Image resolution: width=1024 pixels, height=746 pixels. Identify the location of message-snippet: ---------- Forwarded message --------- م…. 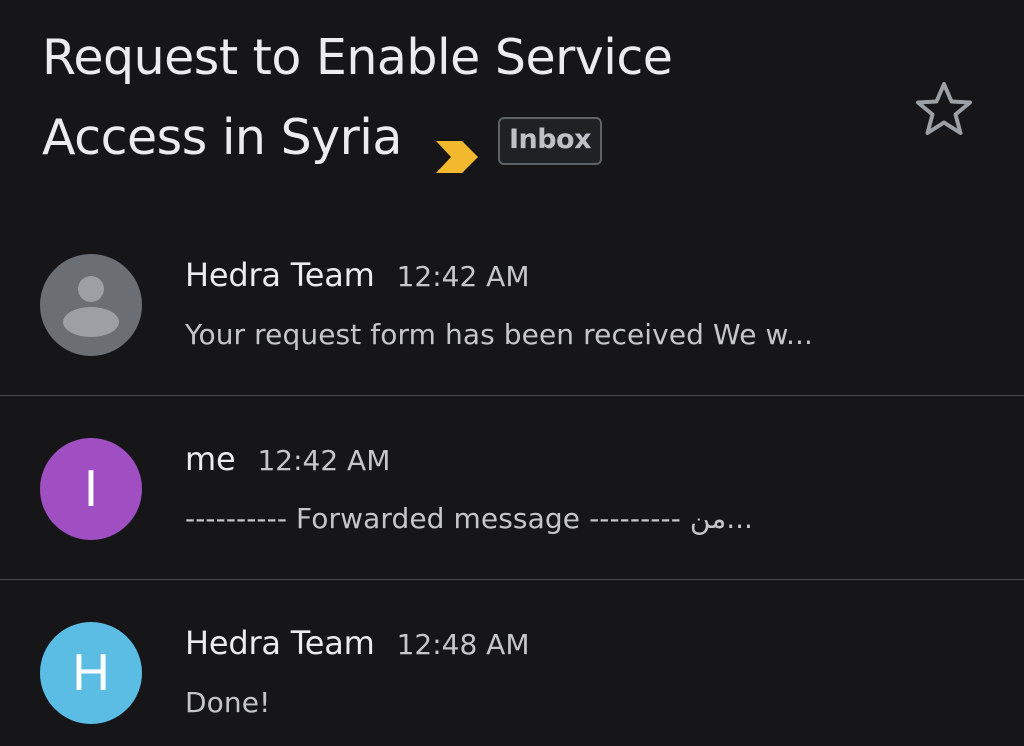
(469, 518).